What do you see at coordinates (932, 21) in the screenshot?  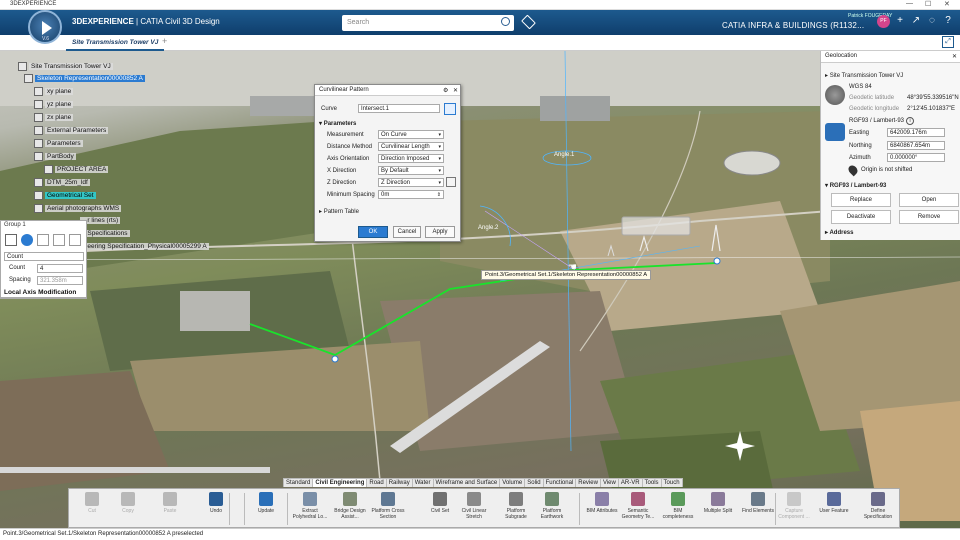 I see `broadcast-icon: ◌` at bounding box center [932, 21].